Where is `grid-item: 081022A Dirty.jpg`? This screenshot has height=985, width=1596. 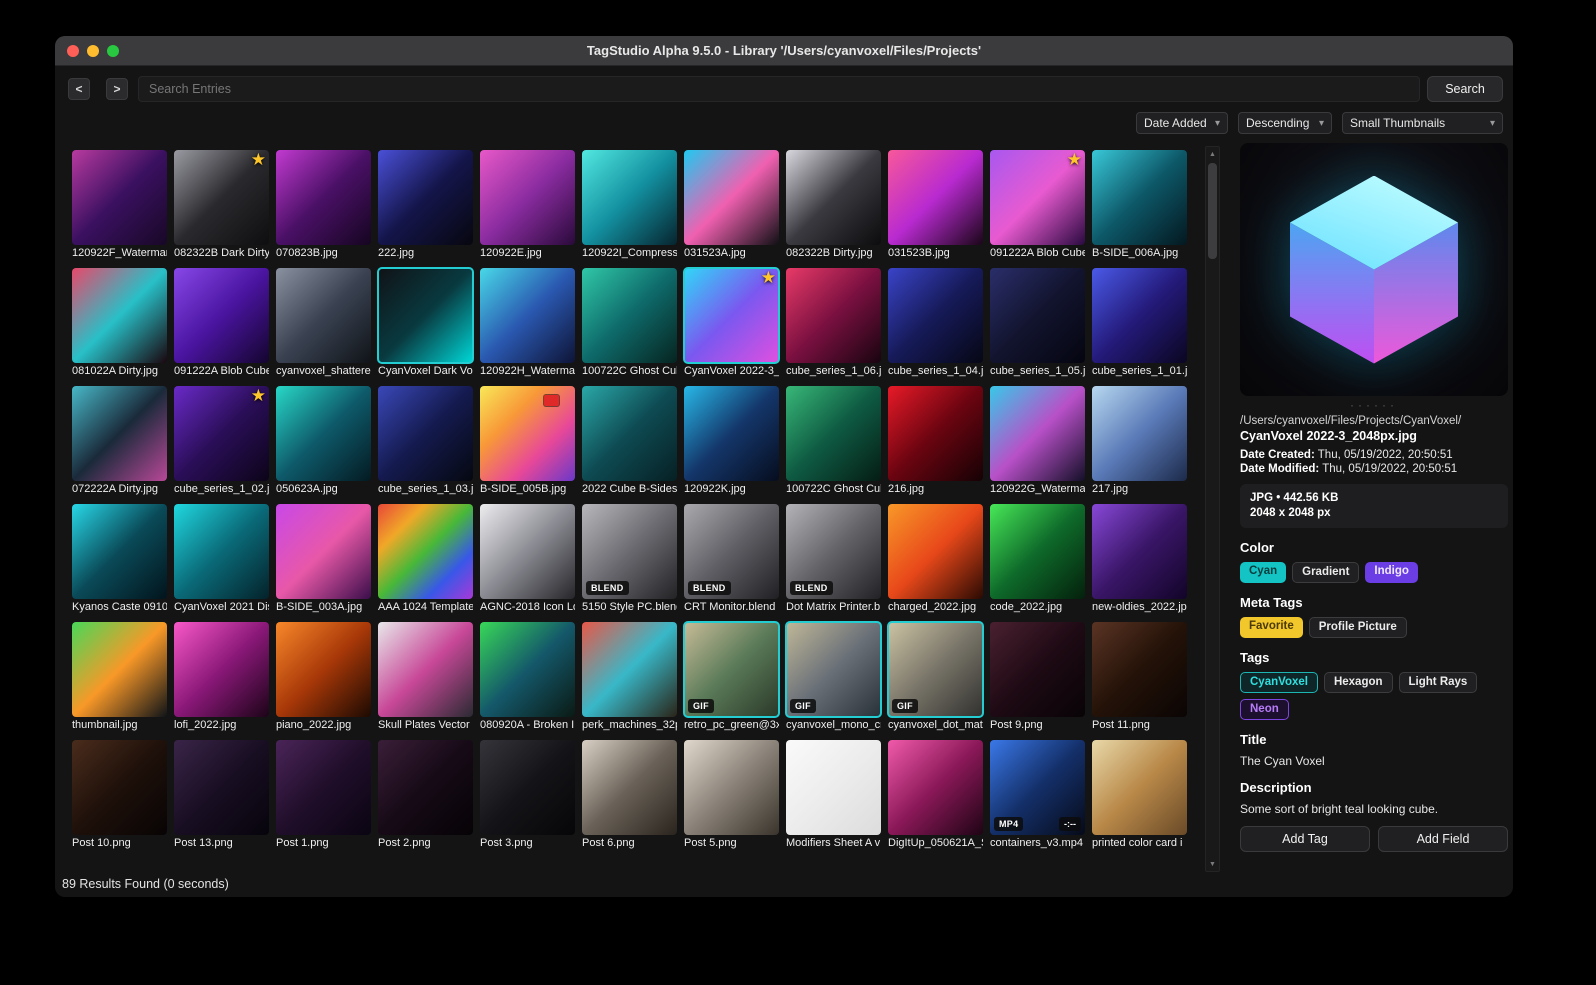
grid-item: 081022A Dirty.jpg is located at coordinates (119, 323).